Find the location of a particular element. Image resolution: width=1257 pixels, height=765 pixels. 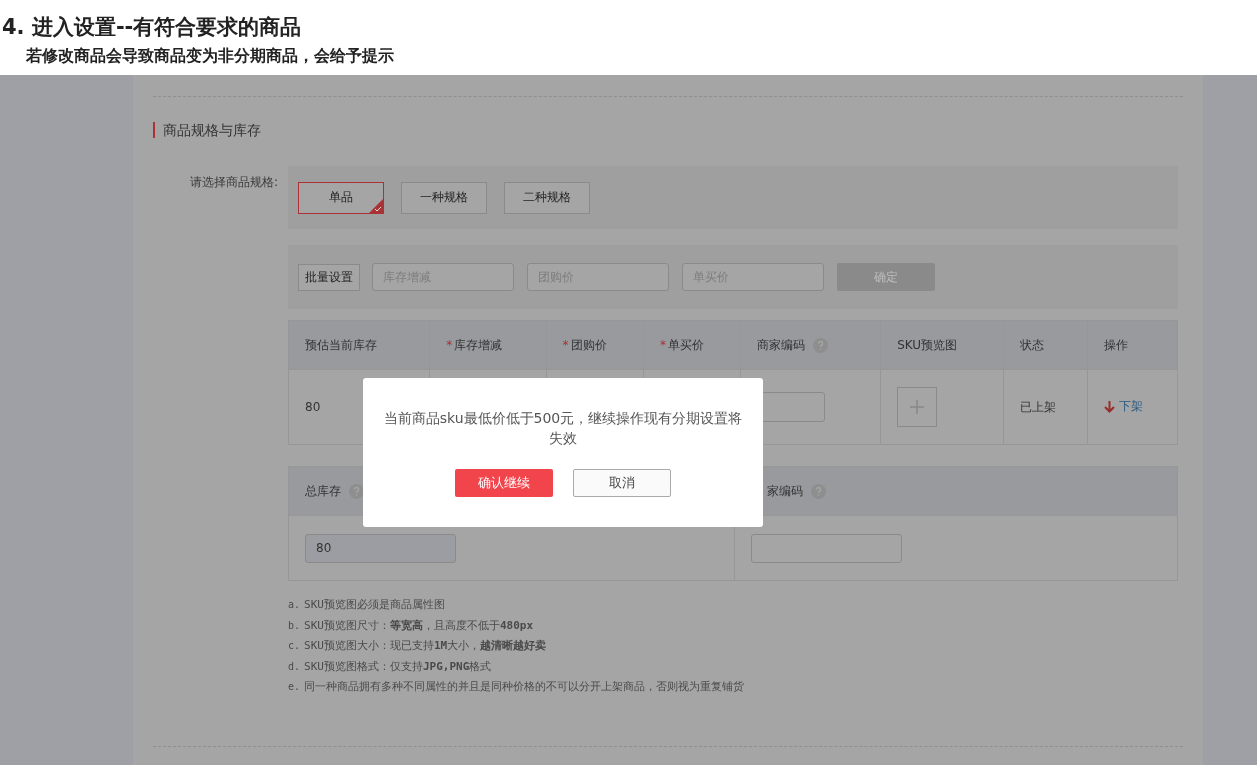

down-arrow-icon is located at coordinates (1110, 406).